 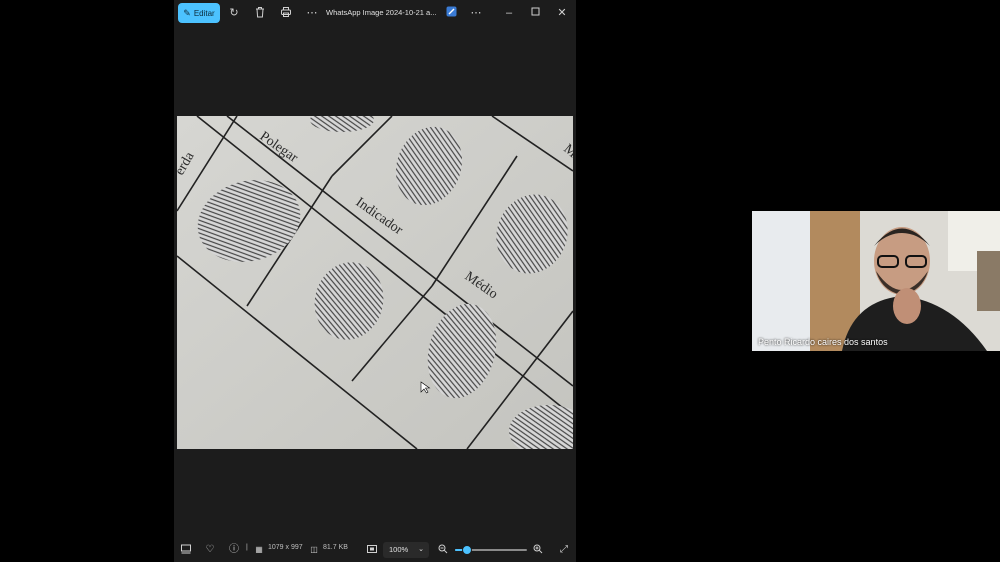 What do you see at coordinates (443, 550) in the screenshot?
I see `zoom-out-icon` at bounding box center [443, 550].